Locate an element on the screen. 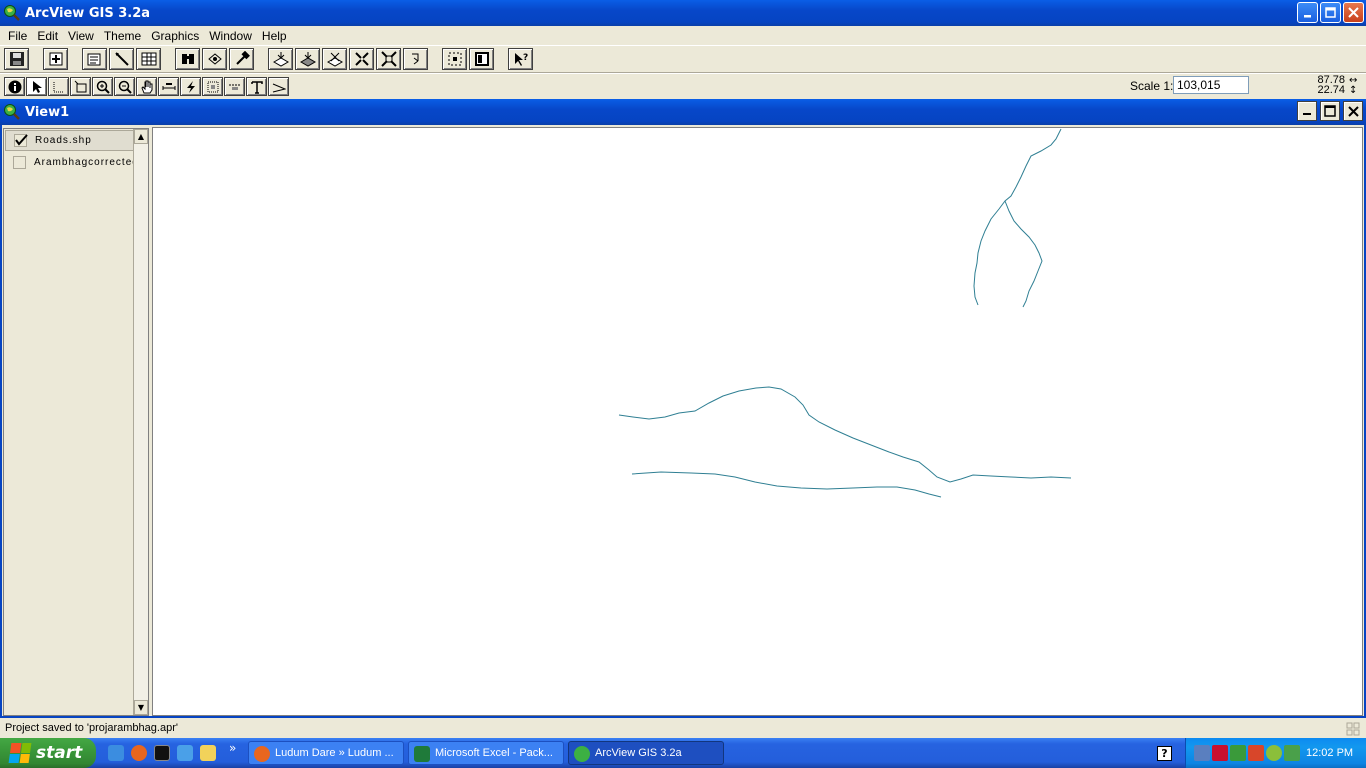  folder-icon is located at coordinates (208, 753).